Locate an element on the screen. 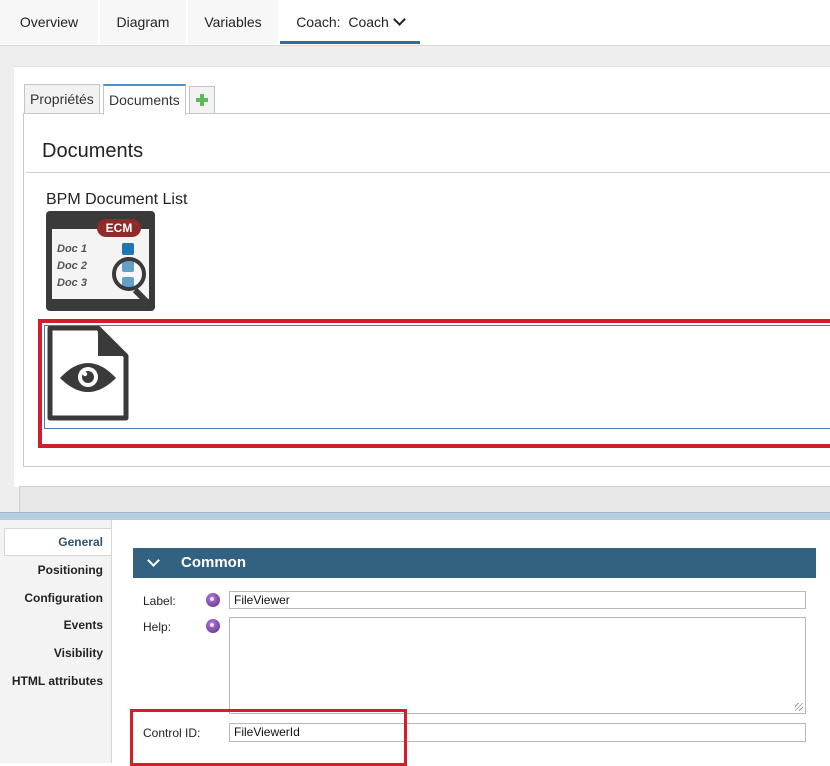 This screenshot has height=766, width=830. tab-variables: Variables is located at coordinates (233, 22).